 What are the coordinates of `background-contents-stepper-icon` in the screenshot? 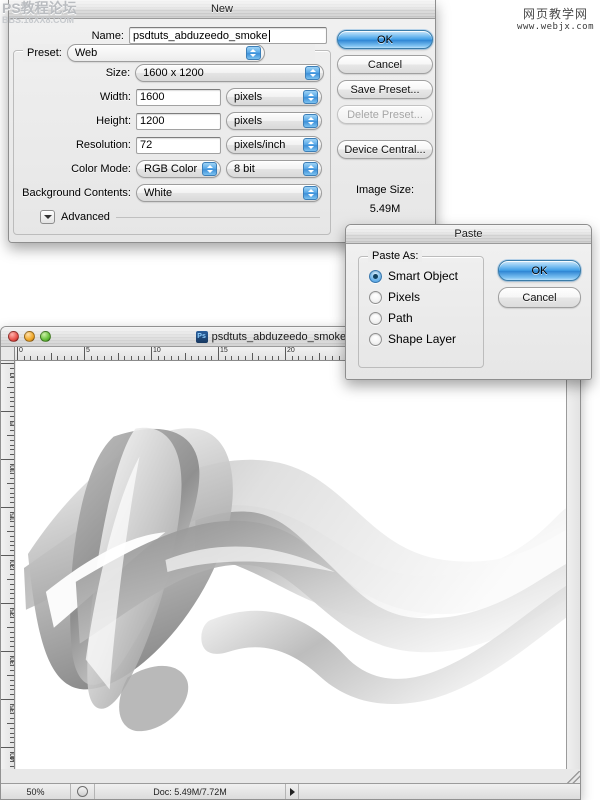 It's located at (310, 193).